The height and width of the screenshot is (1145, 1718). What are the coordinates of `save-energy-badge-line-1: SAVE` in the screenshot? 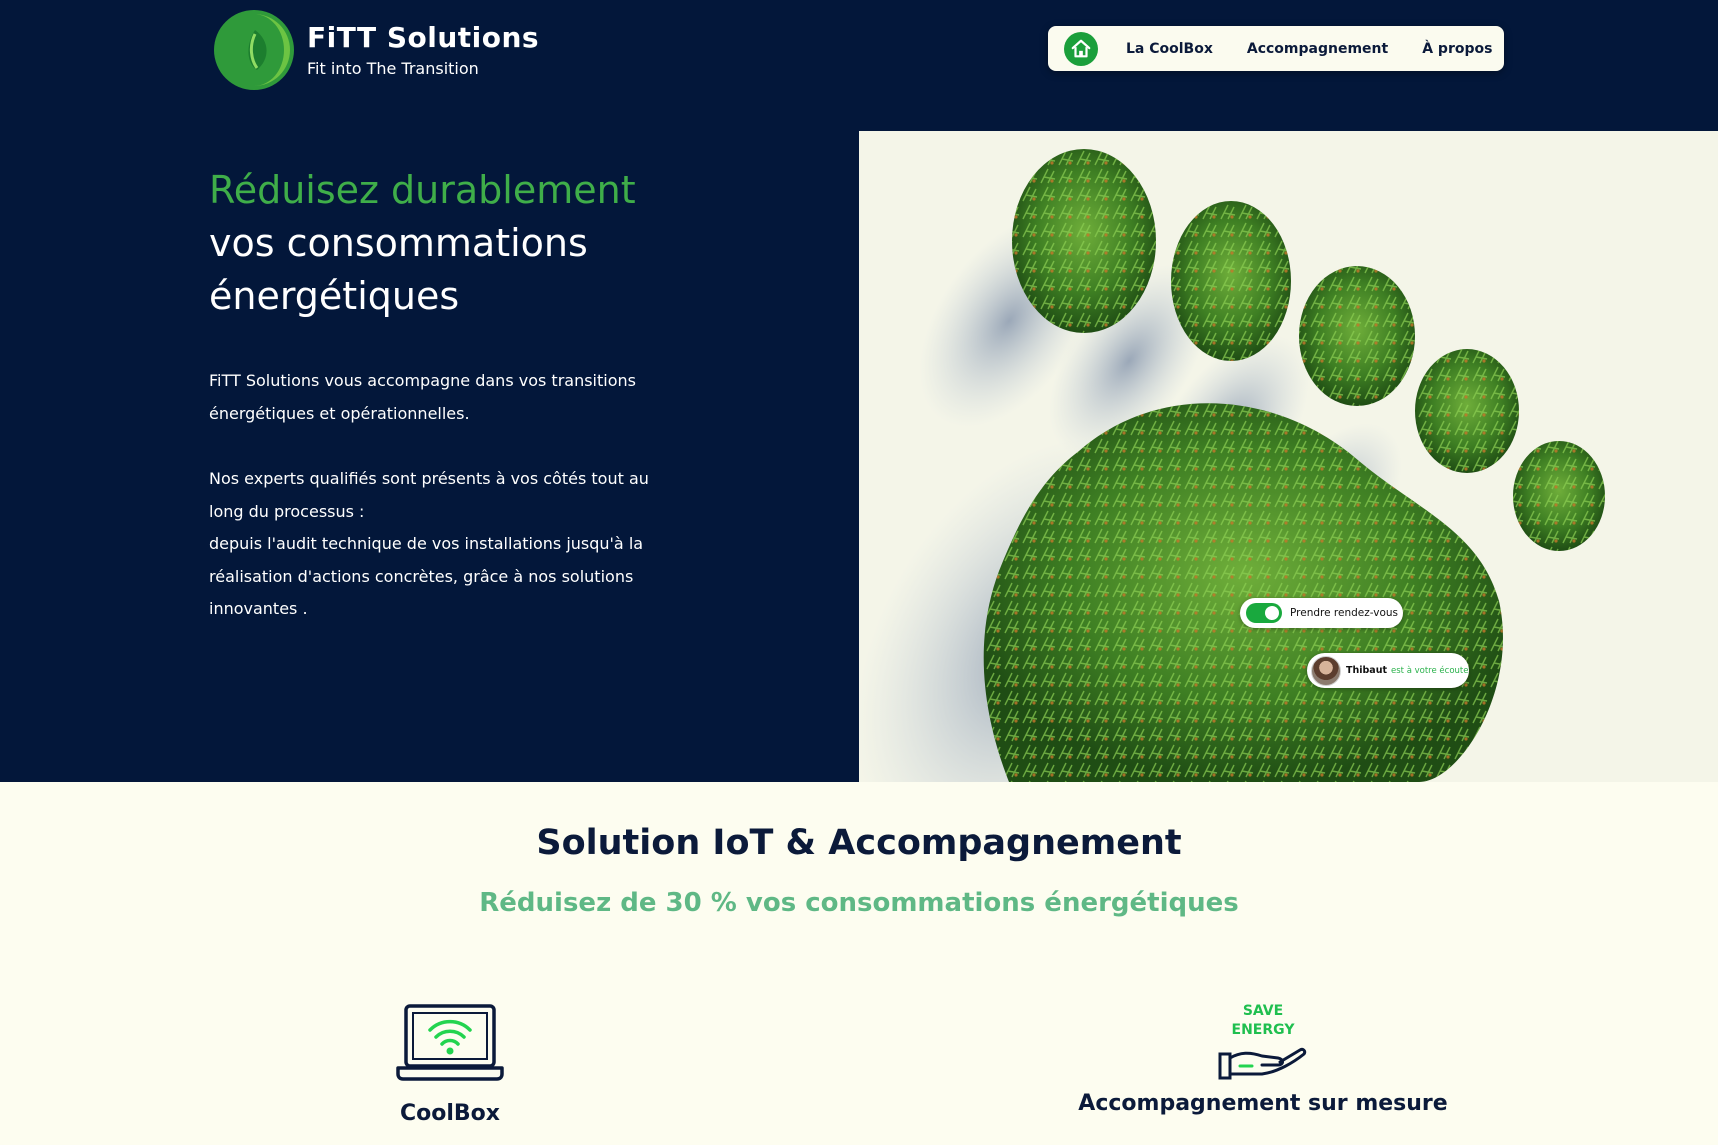 It's located at (1263, 1011).